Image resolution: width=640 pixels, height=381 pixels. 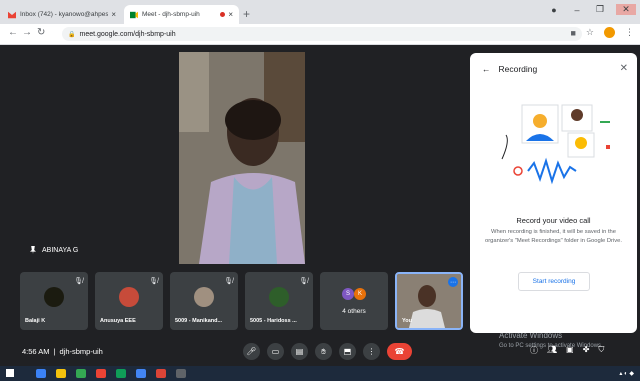 I want to click on close-icon: ✕, so click(x=624, y=68).